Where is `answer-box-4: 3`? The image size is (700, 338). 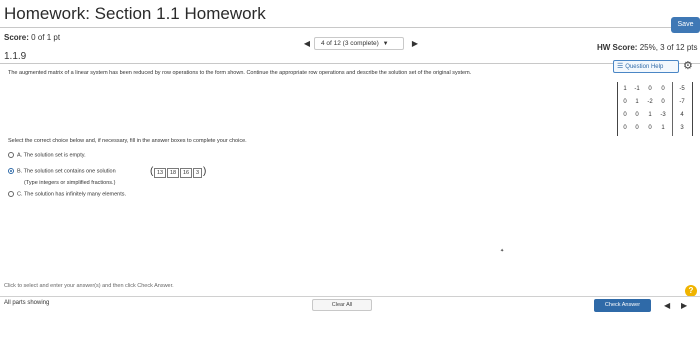 answer-box-4: 3 is located at coordinates (197, 173).